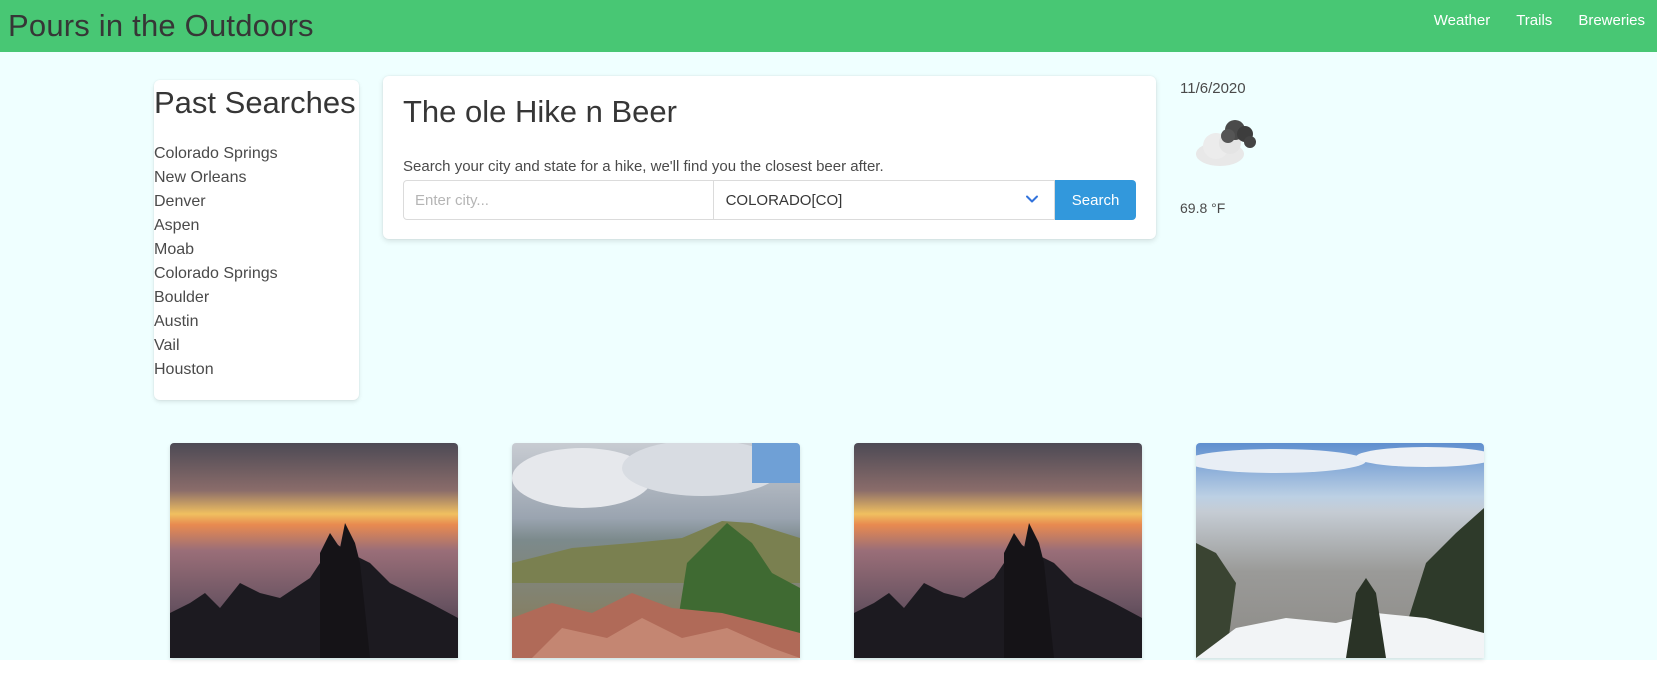  Describe the element at coordinates (1096, 200) in the screenshot. I see `search-button: Search` at that location.